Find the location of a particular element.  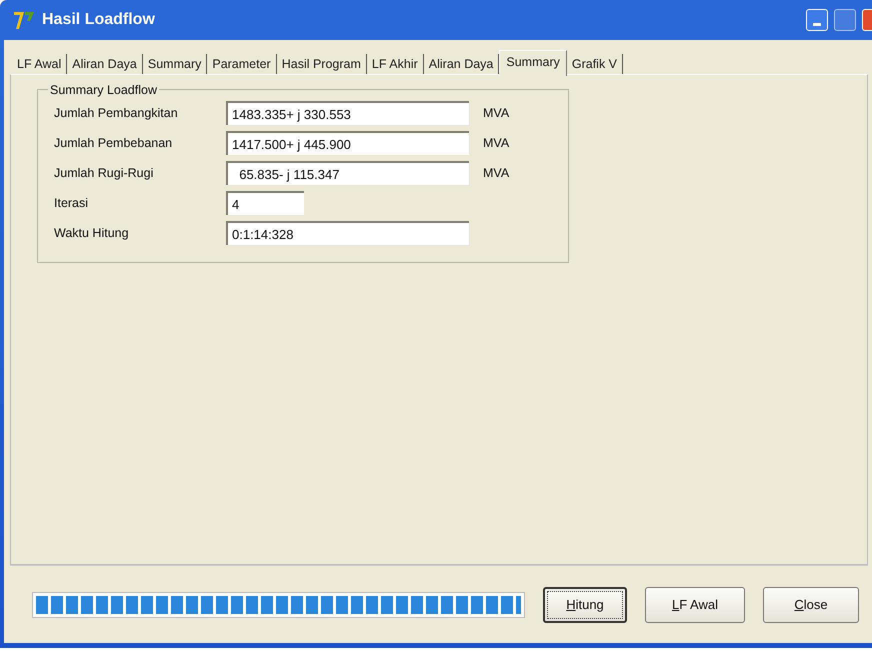

window-title: Hasil Loadflow is located at coordinates (98, 20).